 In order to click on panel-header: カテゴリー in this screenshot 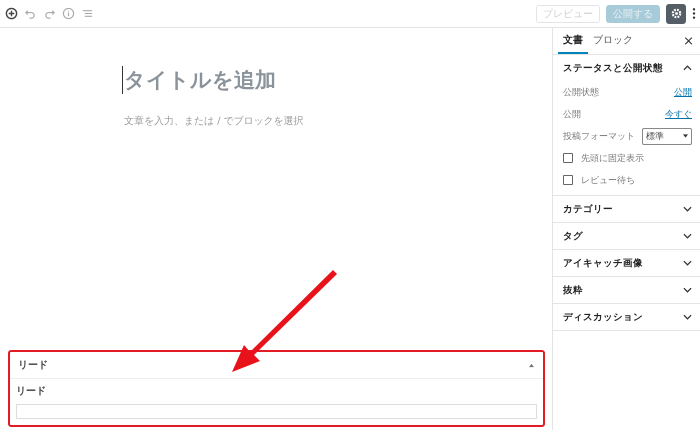, I will do `click(626, 209)`.